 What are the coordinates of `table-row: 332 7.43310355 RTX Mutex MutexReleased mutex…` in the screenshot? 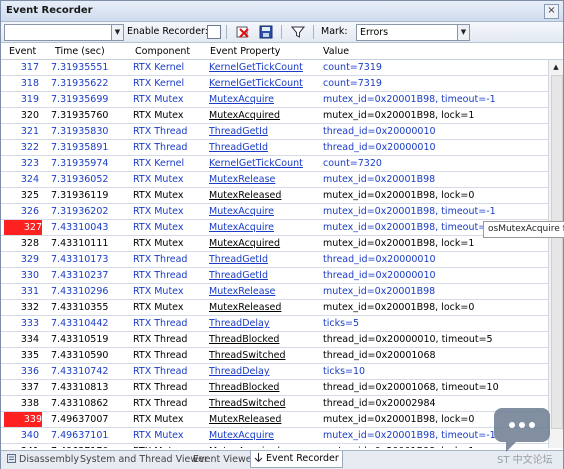 It's located at (274, 308).